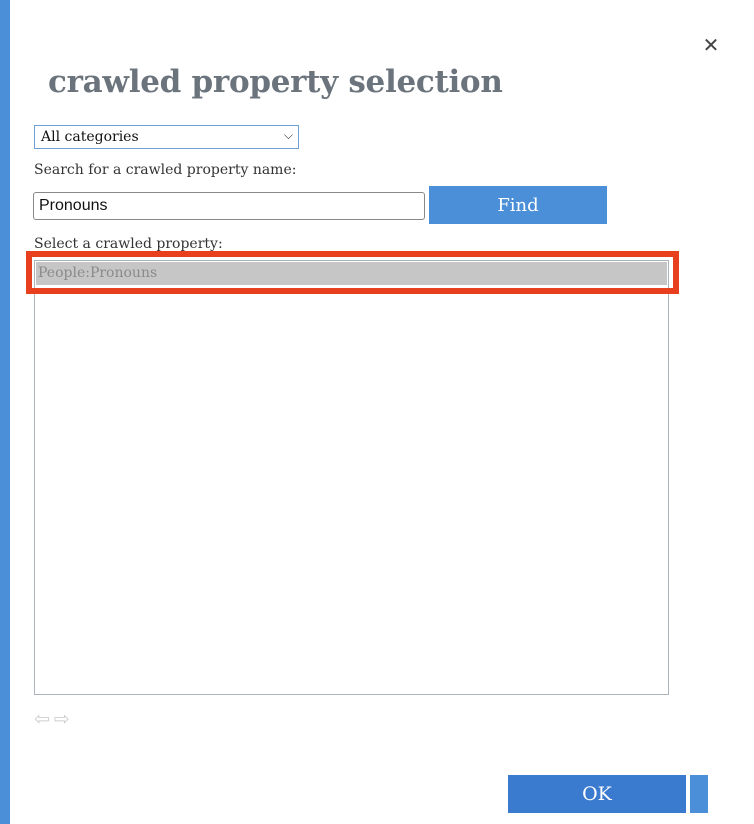  Describe the element at coordinates (5, 412) in the screenshot. I see `left-accent-bar` at that location.